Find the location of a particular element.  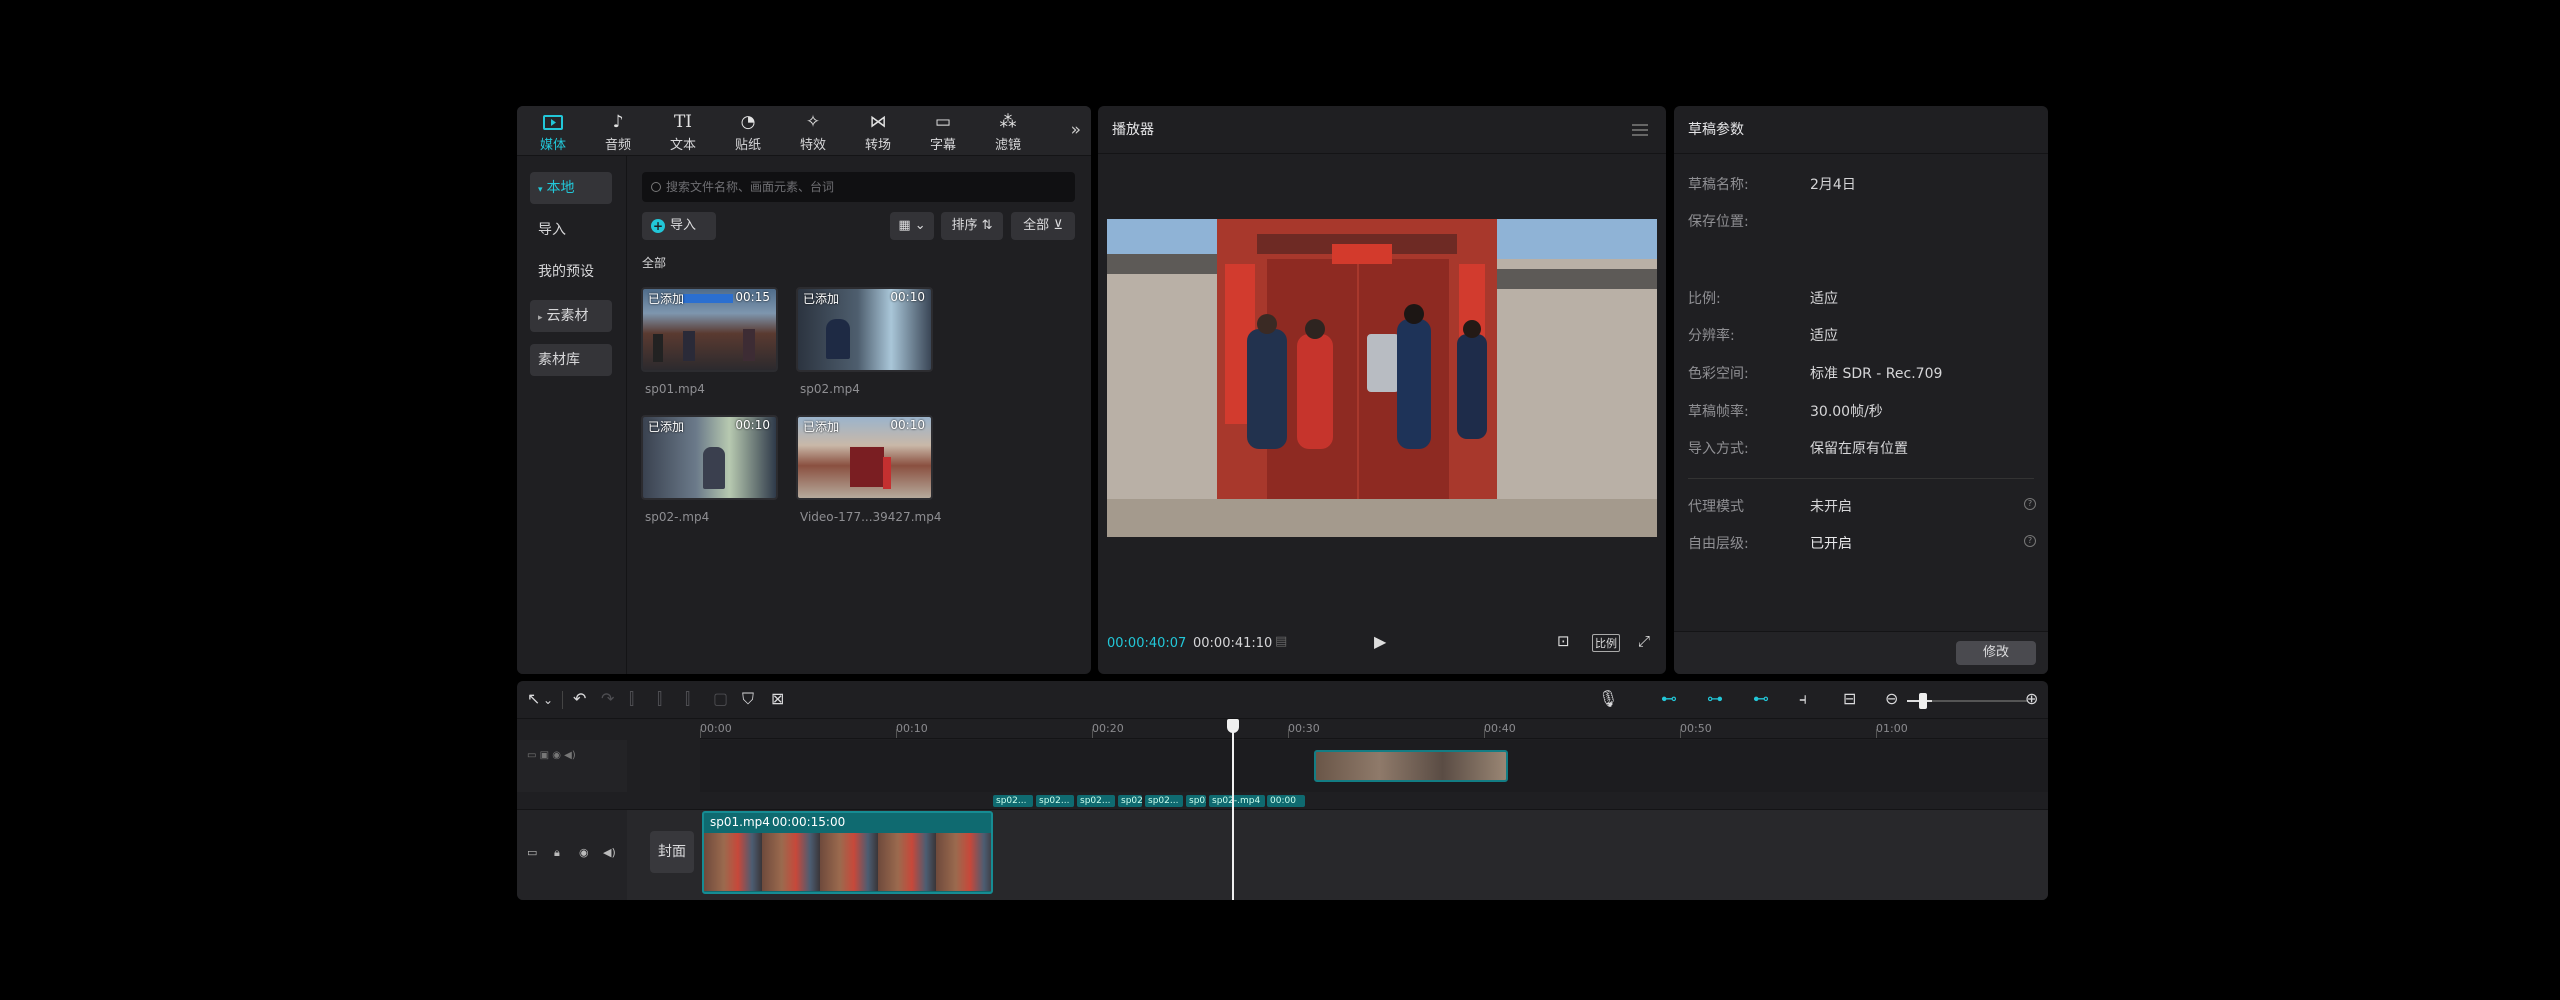

media-thumb-sp01: 已添加 00:15 is located at coordinates (709, 329).